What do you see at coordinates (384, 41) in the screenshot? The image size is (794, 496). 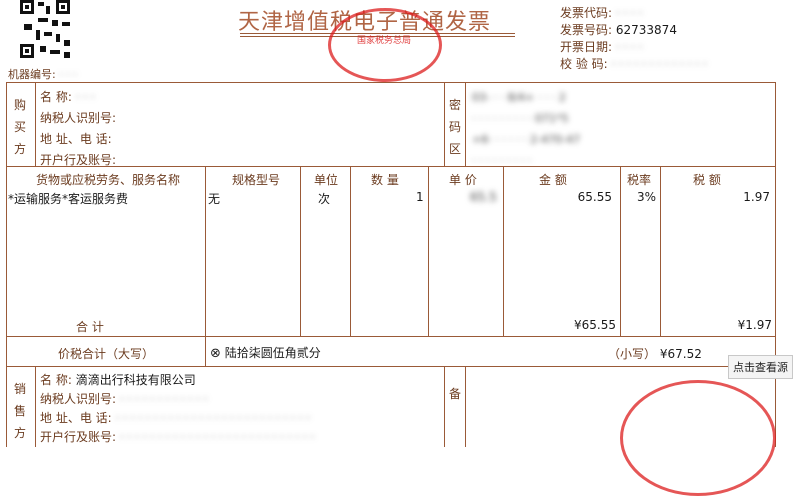 I see `seal-text: 国家税务总局` at bounding box center [384, 41].